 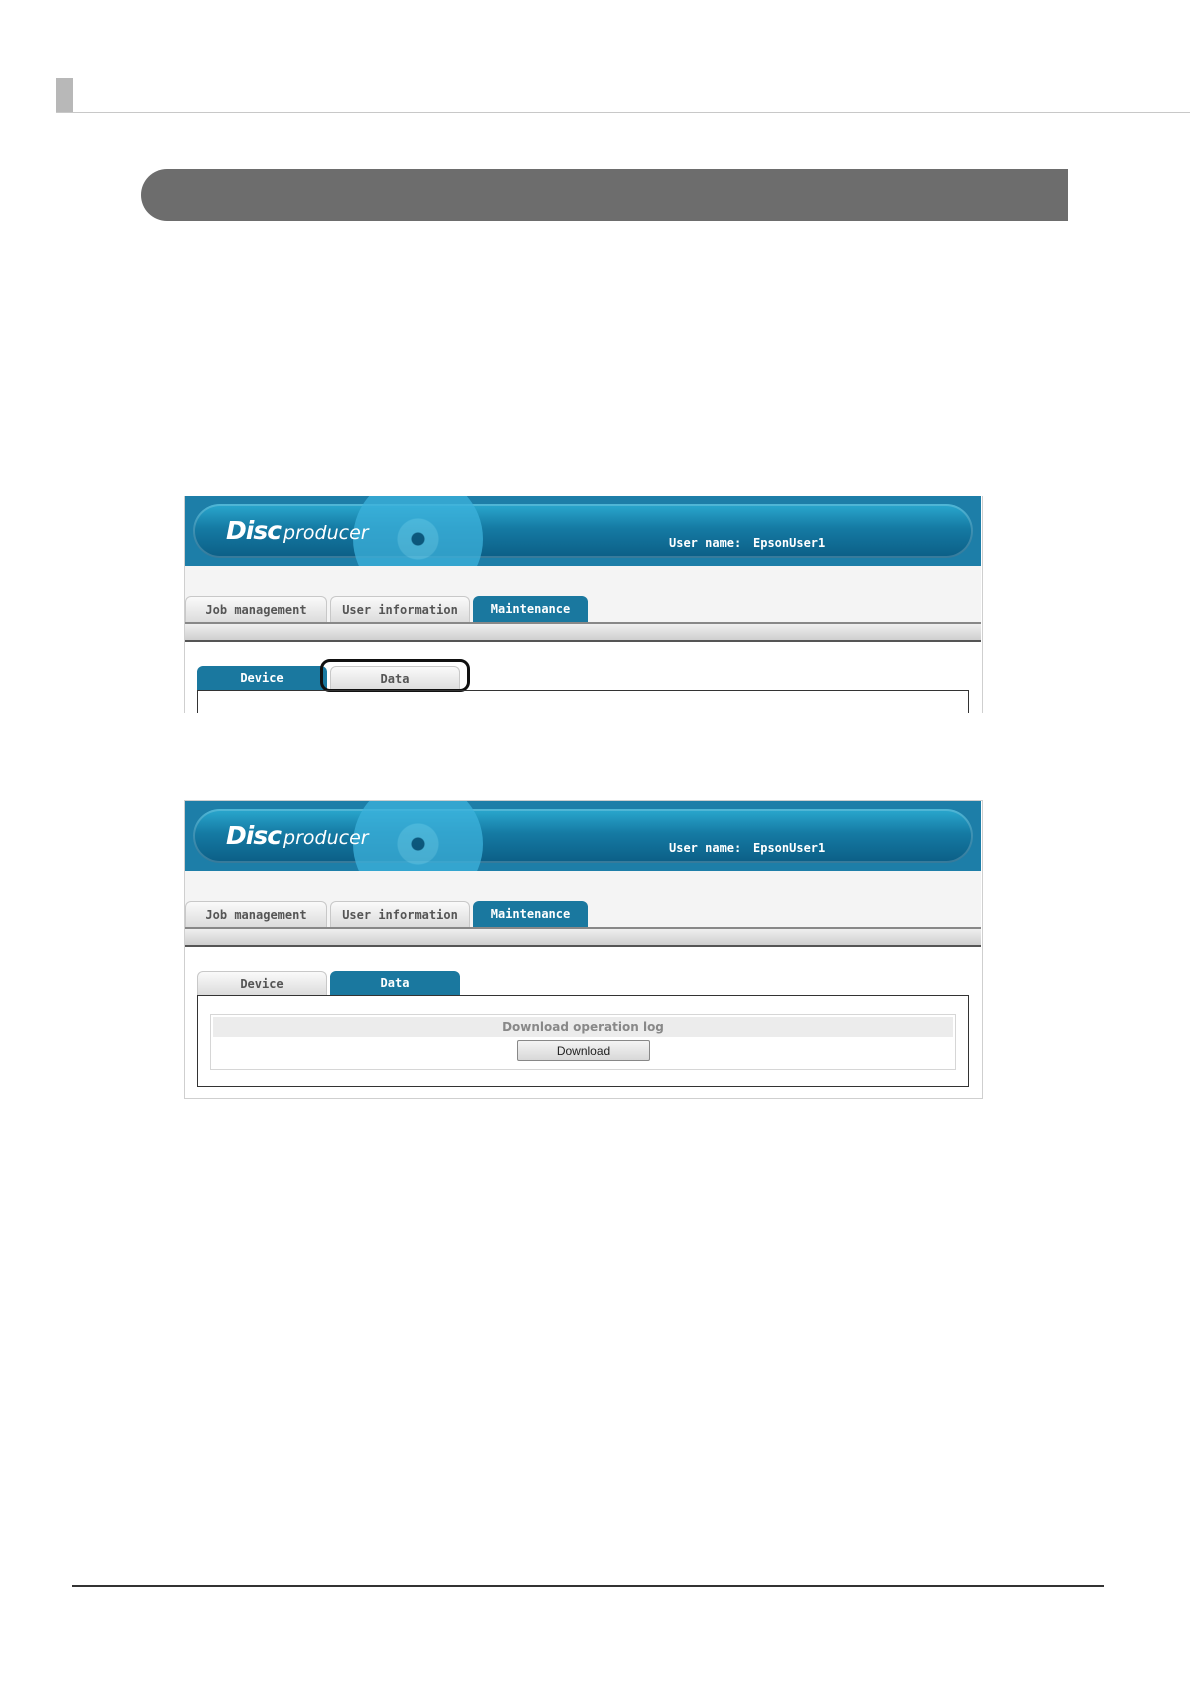 I want to click on footer-rule, so click(x=588, y=1586).